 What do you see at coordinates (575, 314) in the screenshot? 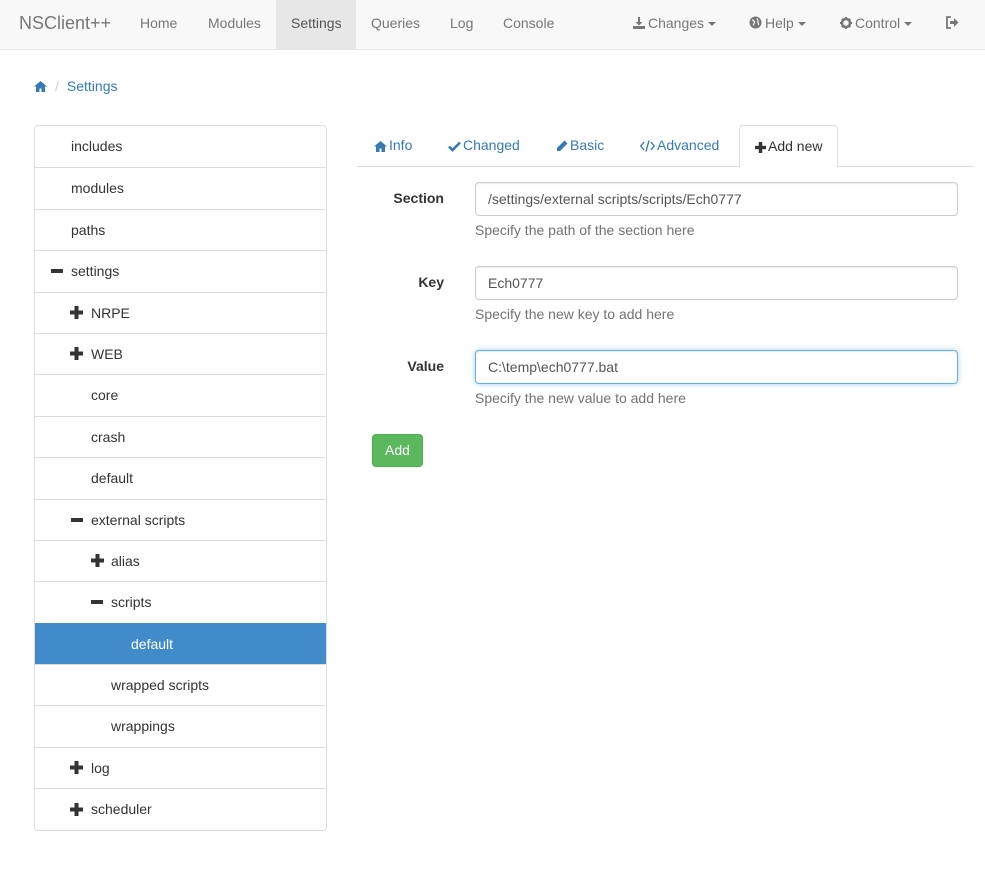
I see `key-help-text: Specify the new key to add here` at bounding box center [575, 314].